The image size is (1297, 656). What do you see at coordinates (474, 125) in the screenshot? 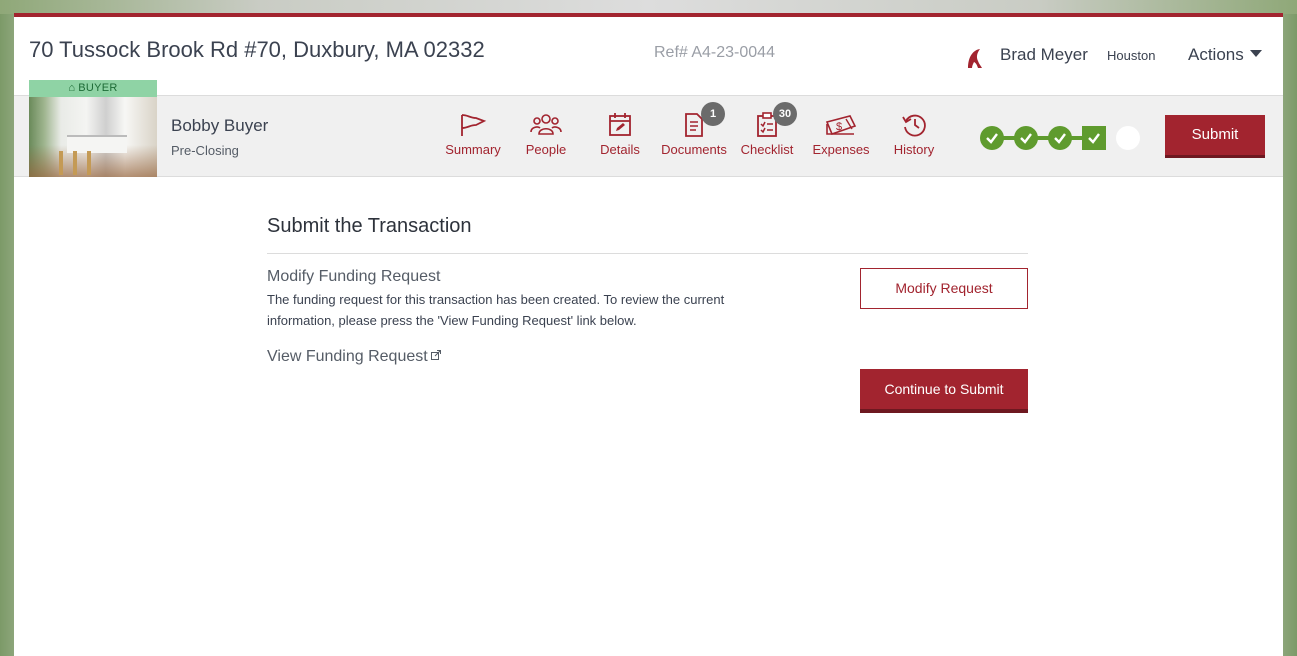
I see `flag-icon` at bounding box center [474, 125].